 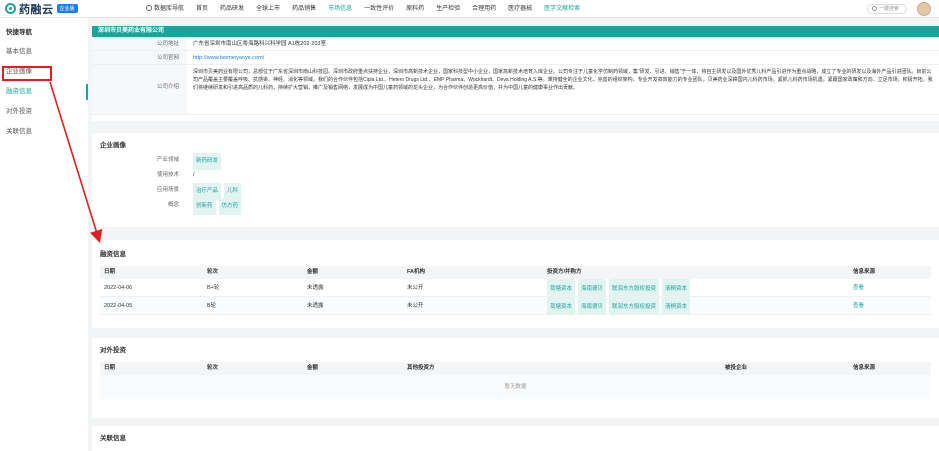 What do you see at coordinates (448, 9) in the screenshot?
I see `nav-production-inspection: 生产检验` at bounding box center [448, 9].